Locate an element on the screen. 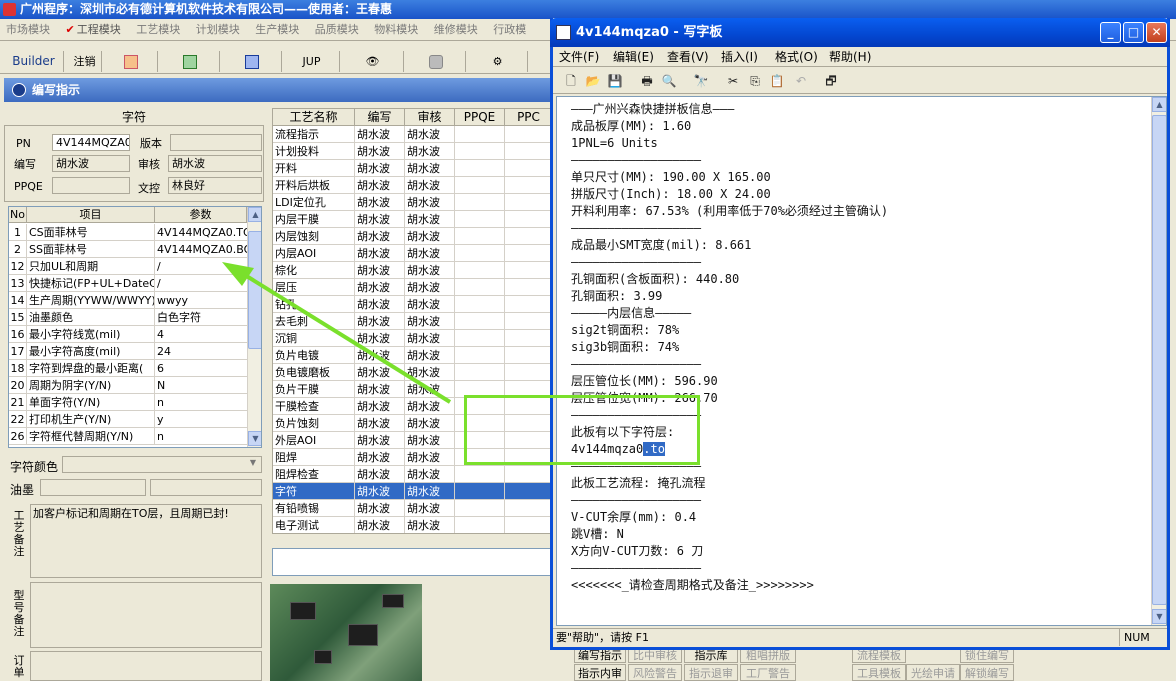  annotation-arrow is located at coordinates (337, 333).